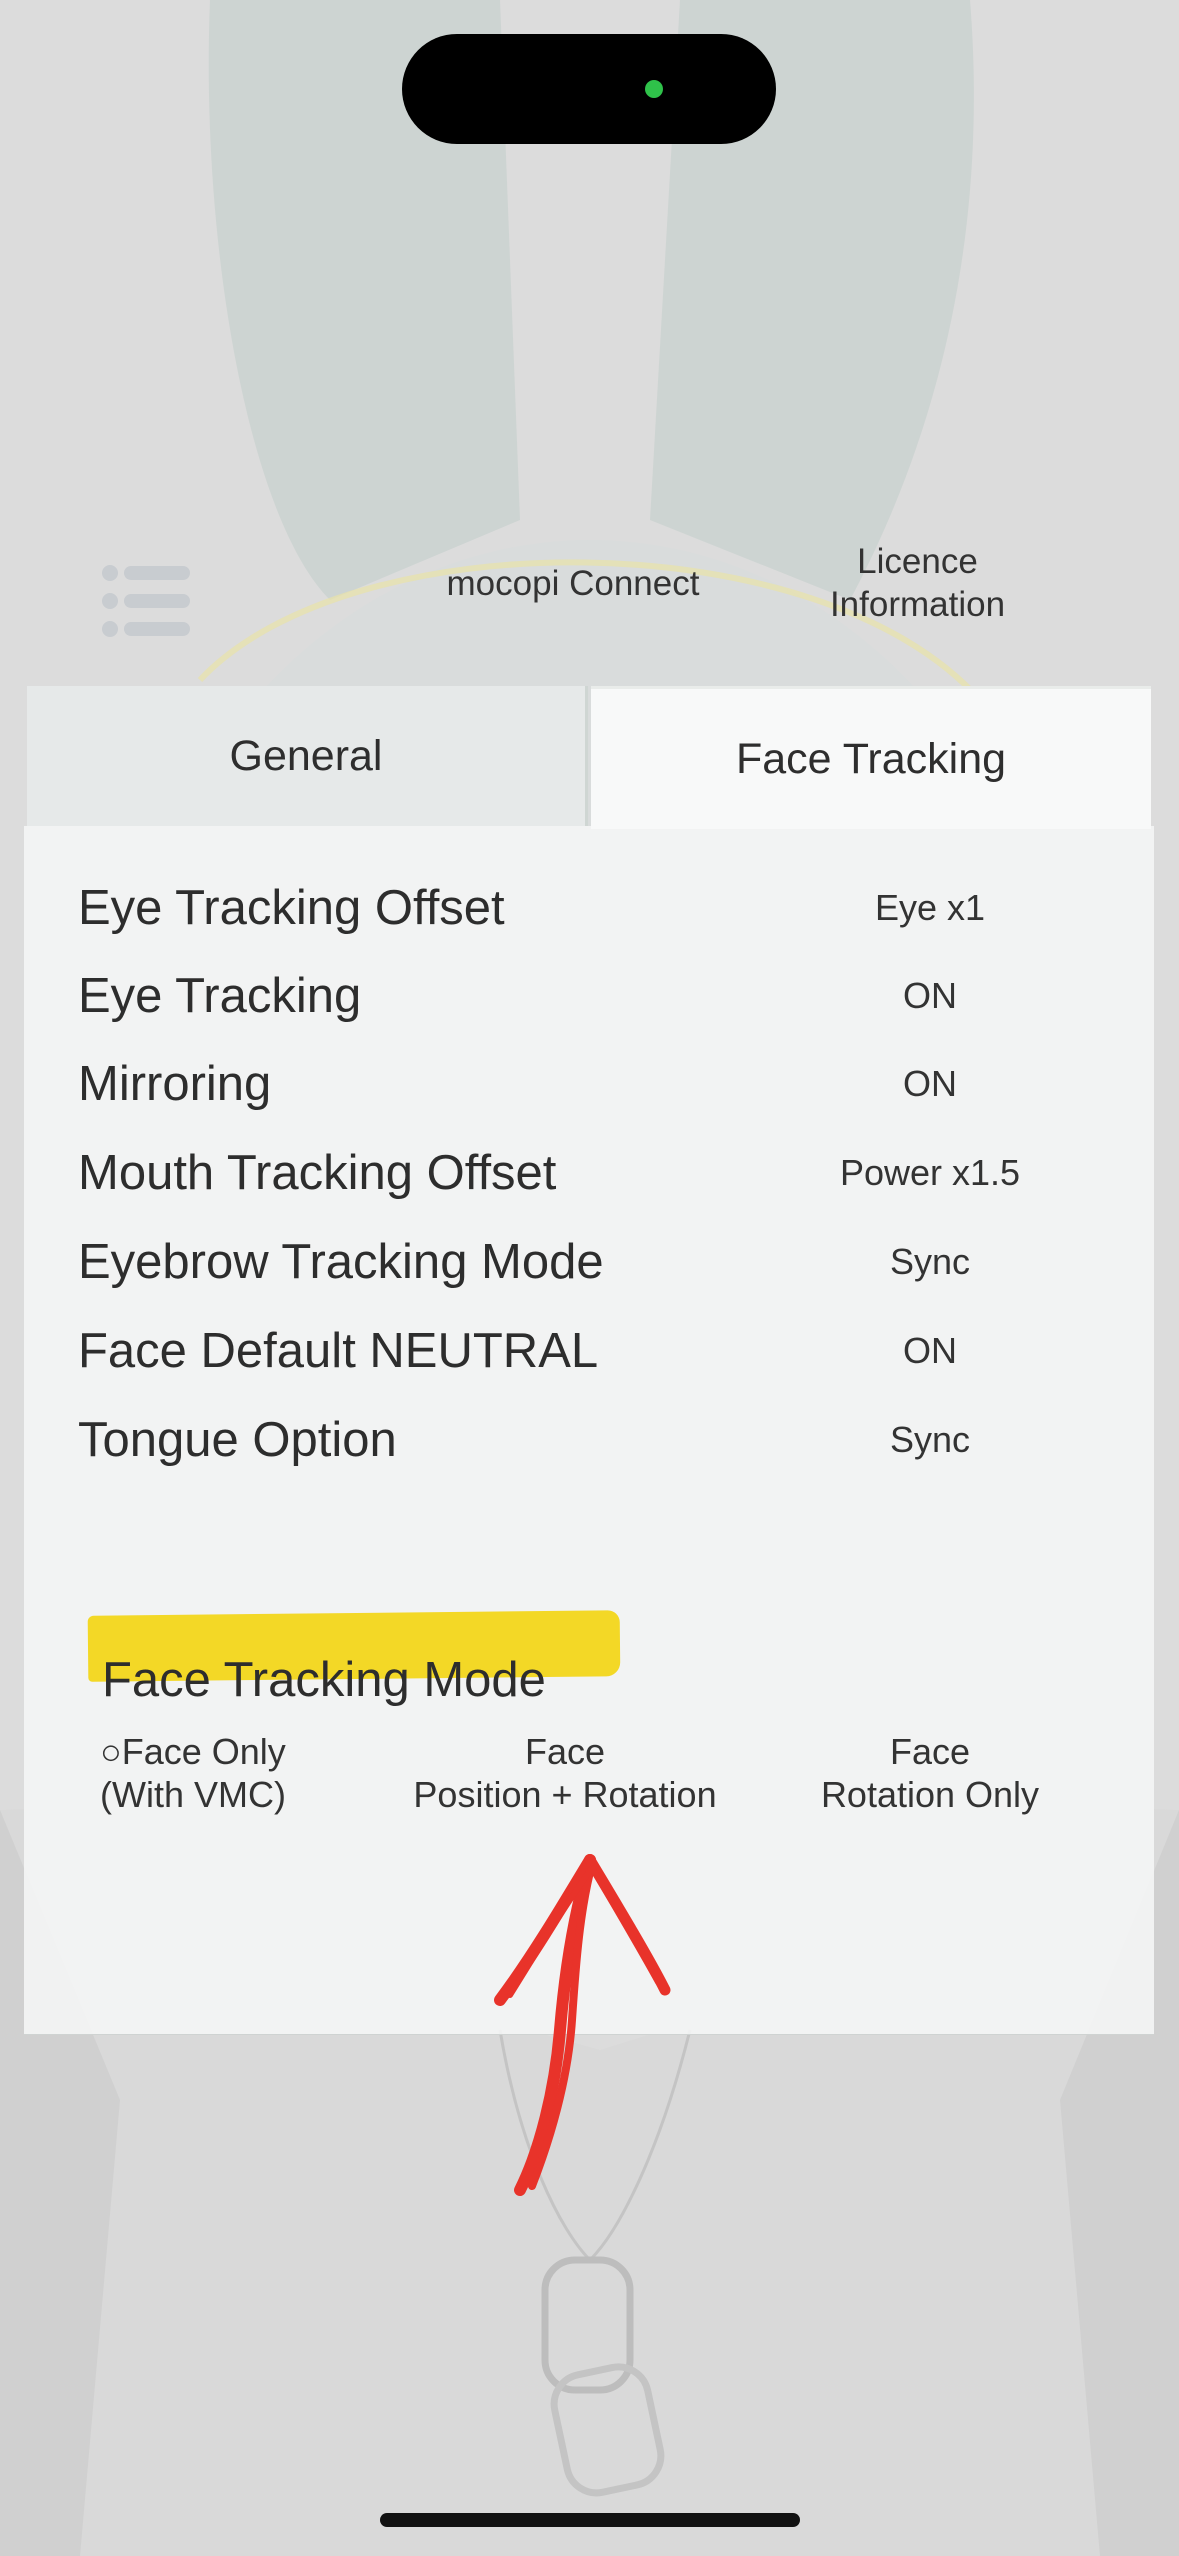 The image size is (1179, 2556). Describe the element at coordinates (175, 1084) in the screenshot. I see `setting-label: Mirroring` at that location.